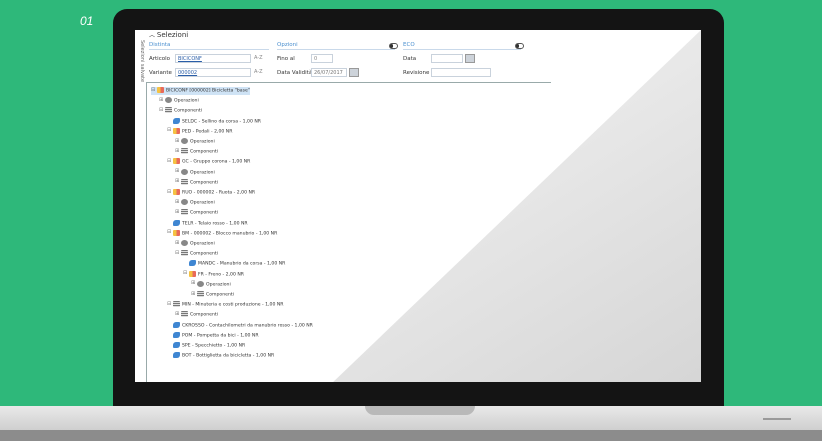  I want to click on tree-node: SPE - Specchietto - 1,00 NR, so click(206, 346).